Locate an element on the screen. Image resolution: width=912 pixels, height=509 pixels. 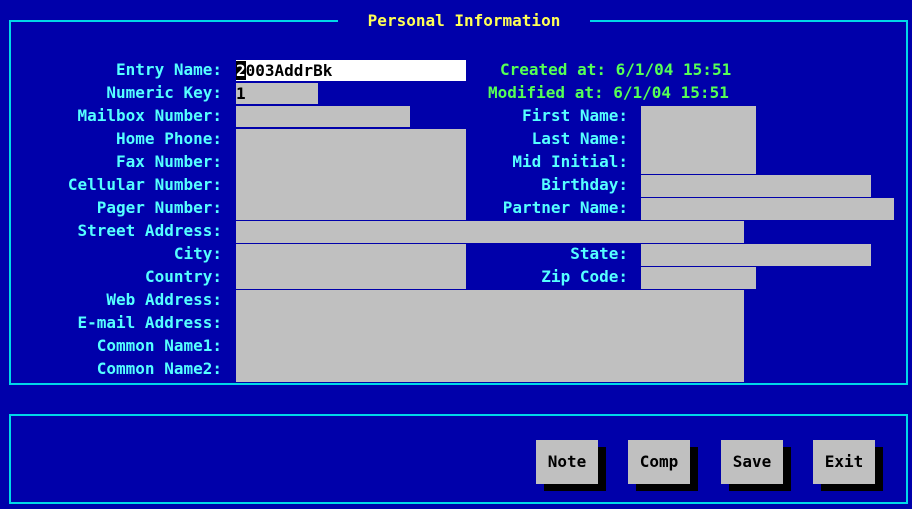
city-label: City: is located at coordinates (197, 253).